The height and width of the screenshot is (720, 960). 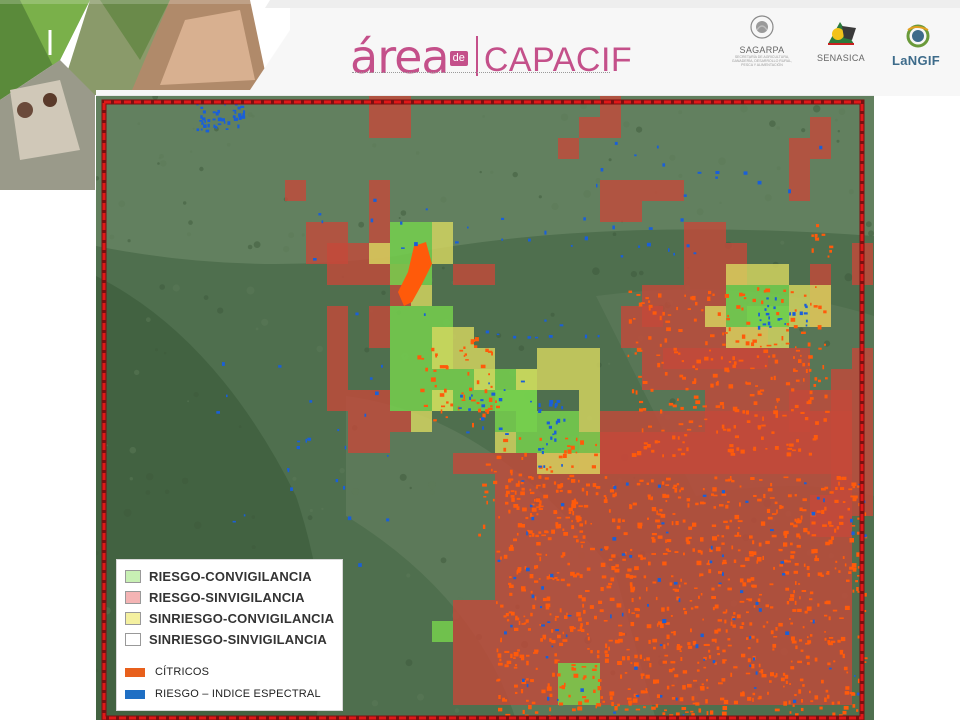 I want to click on mexico-seal-icon, so click(x=762, y=27).